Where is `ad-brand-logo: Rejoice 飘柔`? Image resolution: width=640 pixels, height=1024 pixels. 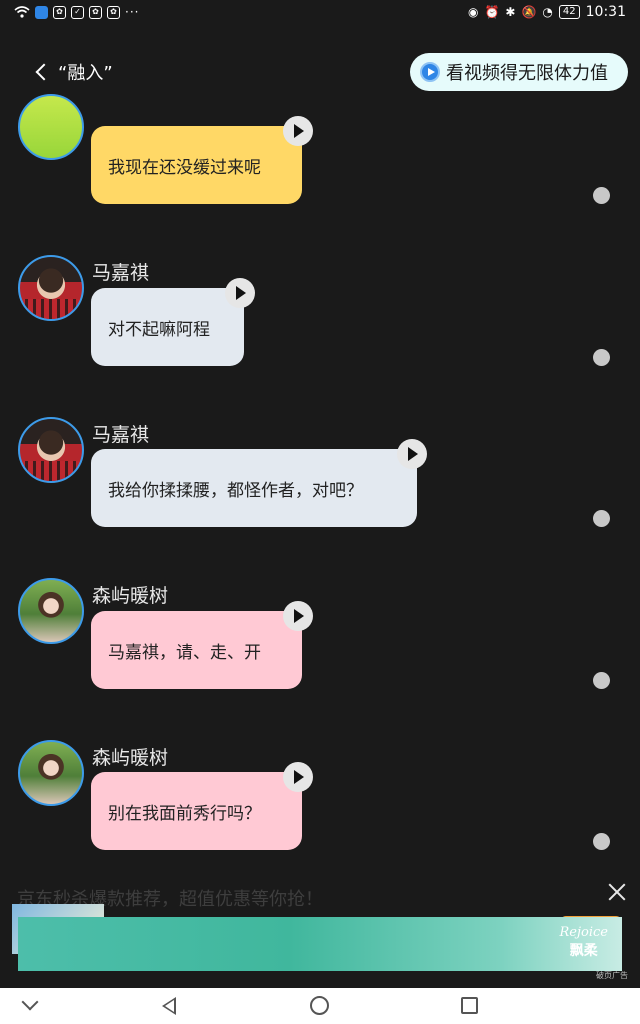
ad-brand-logo: Rejoice 飘柔 is located at coordinates (584, 942).